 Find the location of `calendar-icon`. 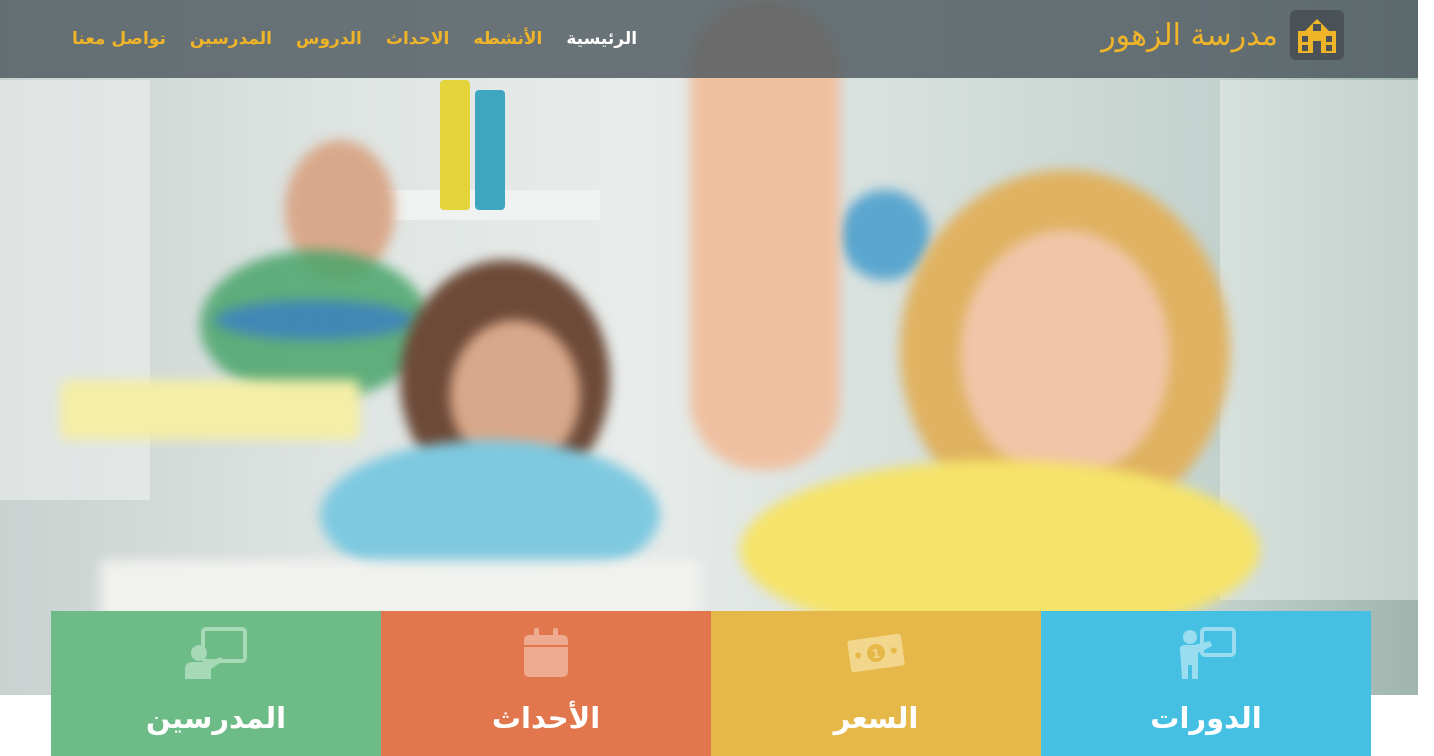

calendar-icon is located at coordinates (546, 653).